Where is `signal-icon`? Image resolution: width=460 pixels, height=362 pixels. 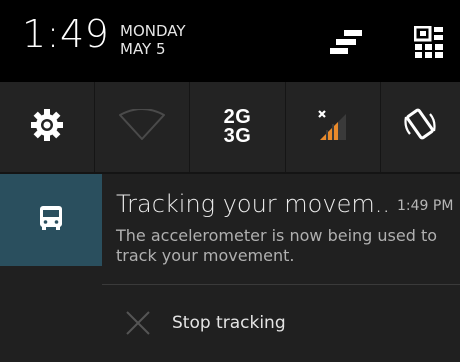 signal-icon is located at coordinates (333, 127).